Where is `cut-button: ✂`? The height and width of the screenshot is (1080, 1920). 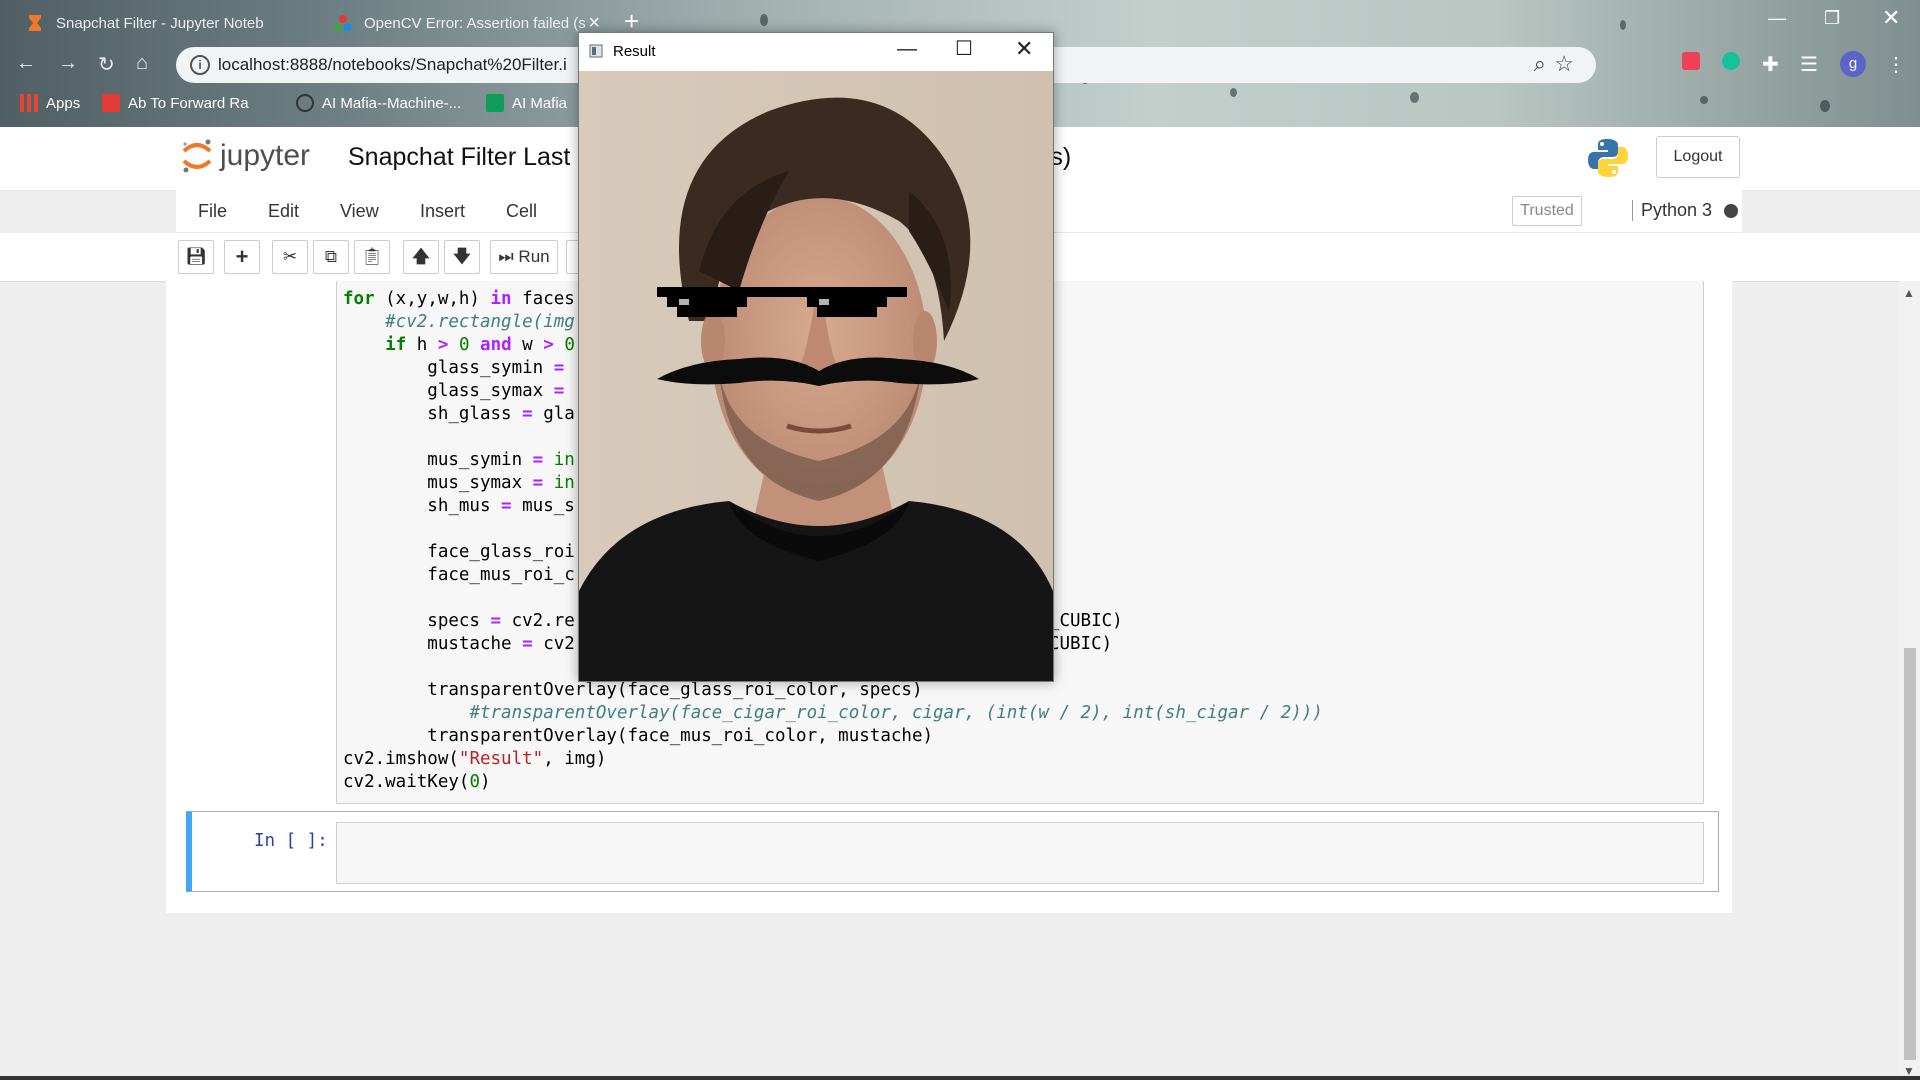
cut-button: ✂ is located at coordinates (290, 257).